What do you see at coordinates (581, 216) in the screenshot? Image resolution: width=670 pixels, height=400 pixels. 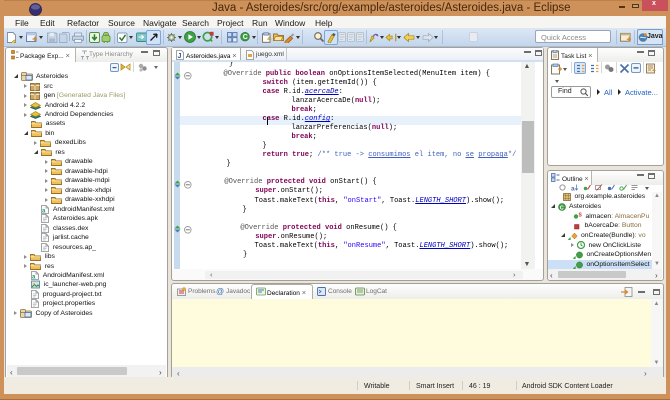 I see `svg-text: S` at bounding box center [581, 216].